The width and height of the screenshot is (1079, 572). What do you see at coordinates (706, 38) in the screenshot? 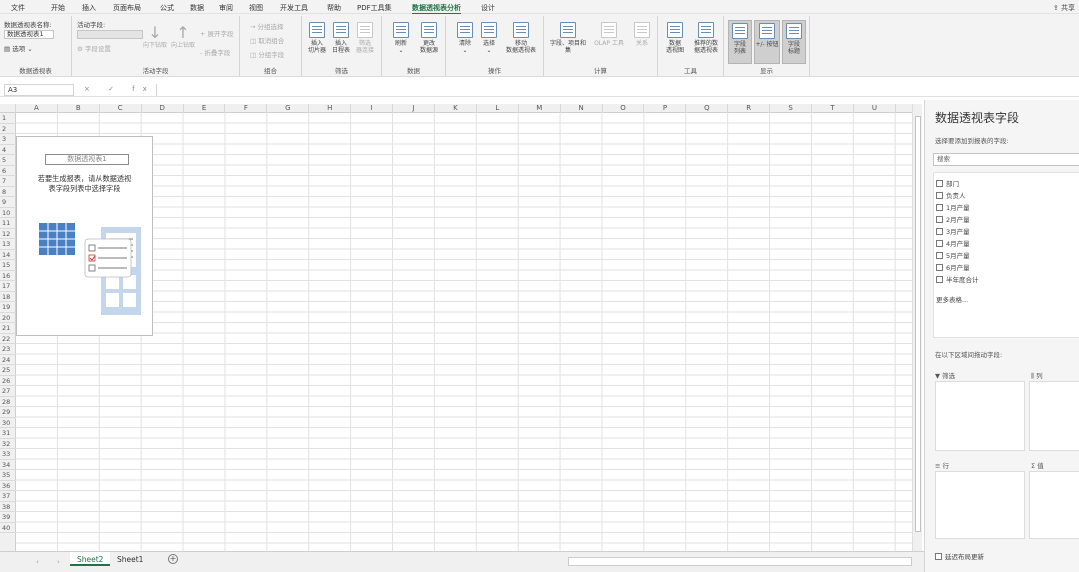
I see `recommended-pivot-button: 推荐的数 据透视表` at bounding box center [706, 38].